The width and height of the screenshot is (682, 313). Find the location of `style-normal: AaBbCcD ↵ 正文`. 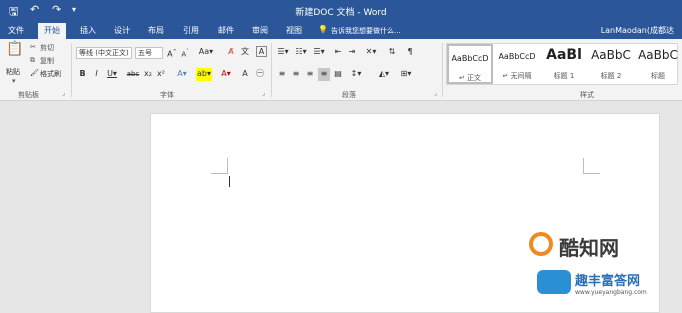

style-normal: AaBbCcD ↵ 正文 is located at coordinates (470, 64).